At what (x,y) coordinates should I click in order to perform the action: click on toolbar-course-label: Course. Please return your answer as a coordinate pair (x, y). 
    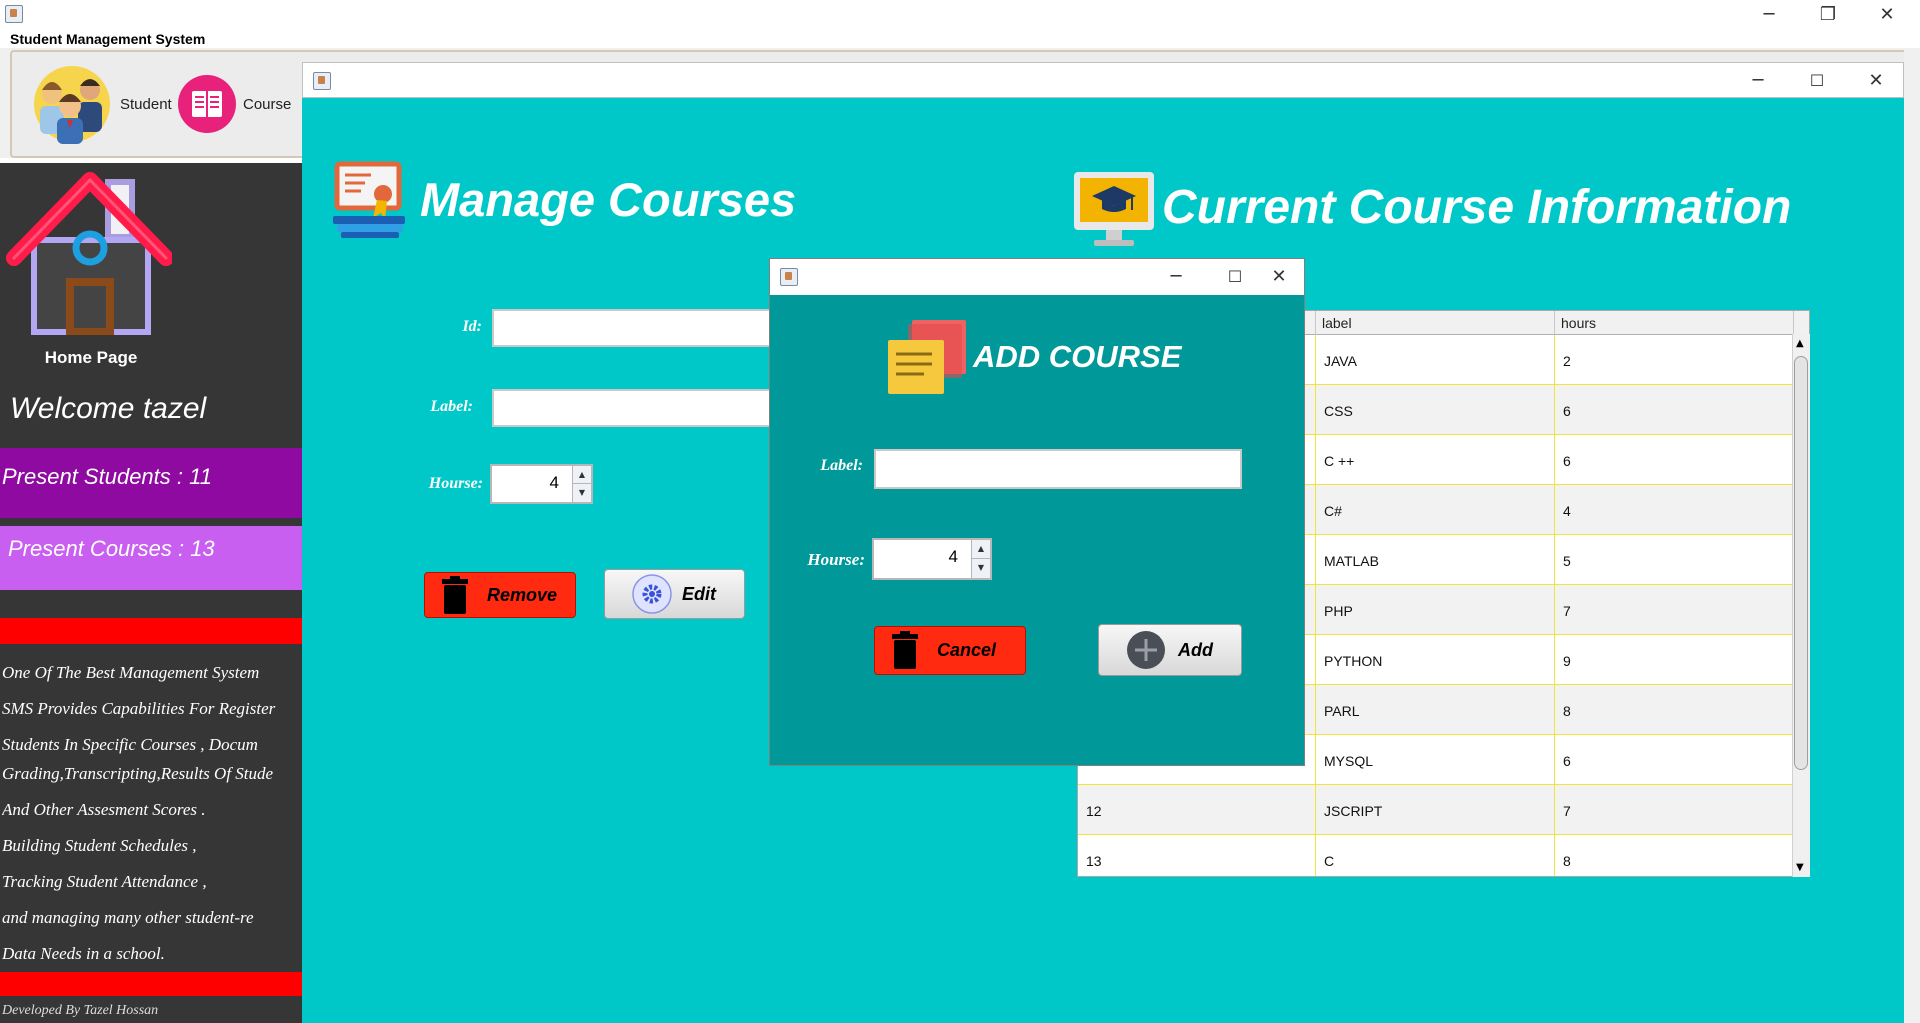
    Looking at the image, I should click on (267, 104).